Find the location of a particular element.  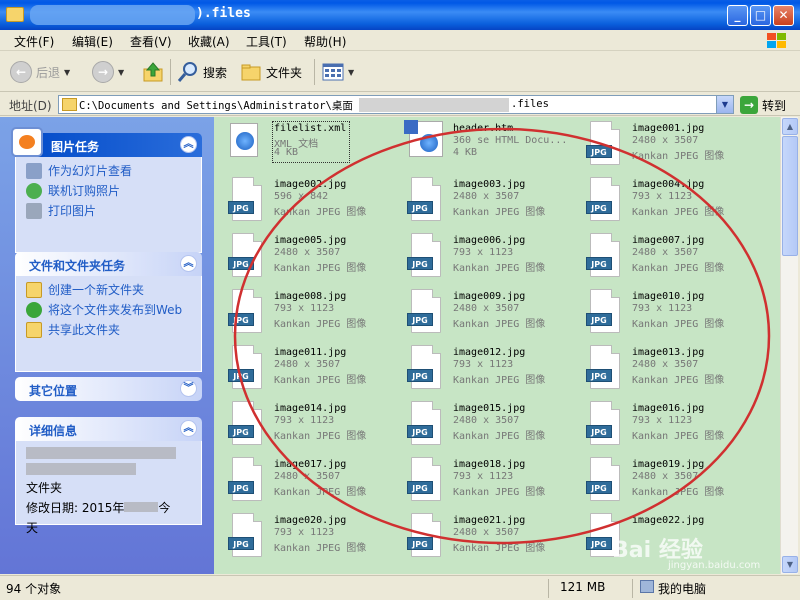

file-name: image008.jpg is located at coordinates (310, 296).